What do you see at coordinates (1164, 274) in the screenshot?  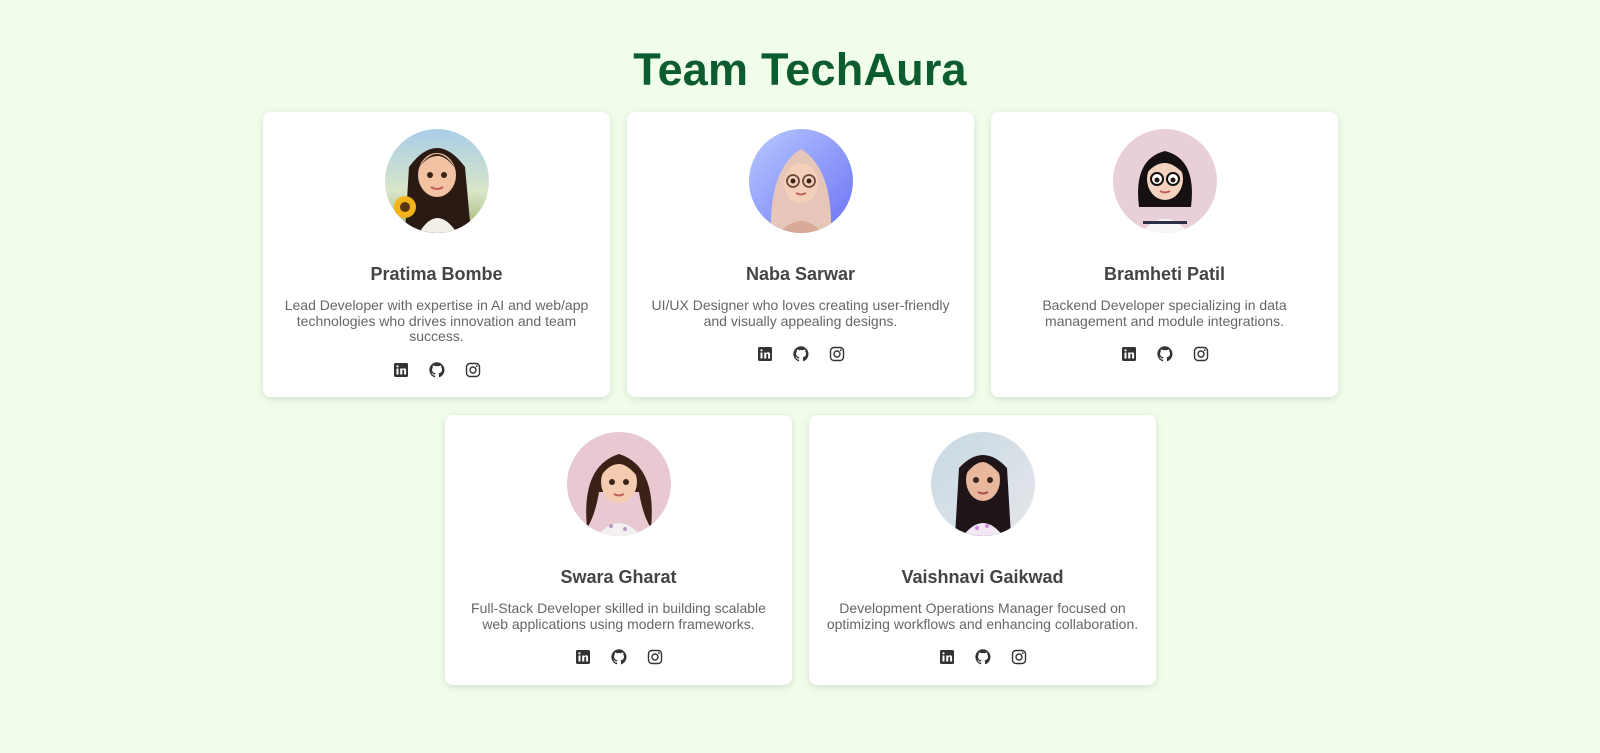 I see `member-name: Bramheti Patil` at bounding box center [1164, 274].